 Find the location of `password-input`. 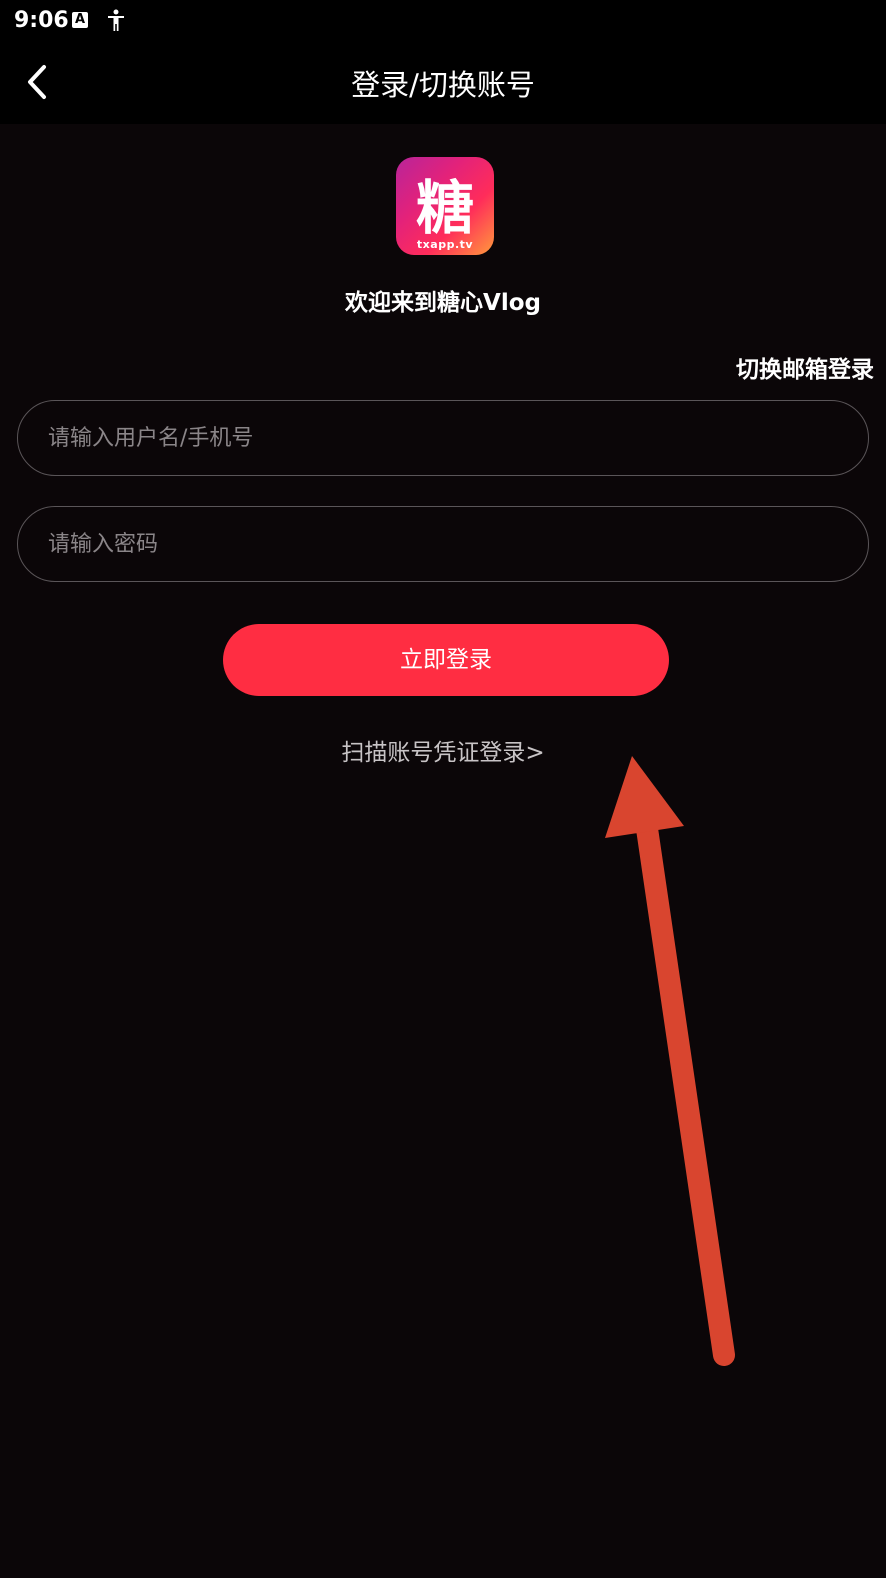

password-input is located at coordinates (443, 544).